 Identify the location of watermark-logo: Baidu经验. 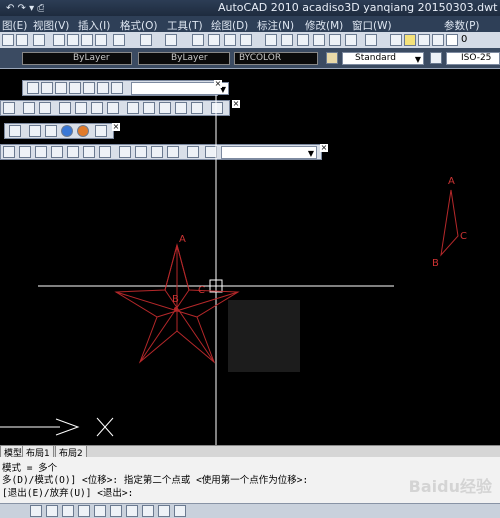
(450, 486).